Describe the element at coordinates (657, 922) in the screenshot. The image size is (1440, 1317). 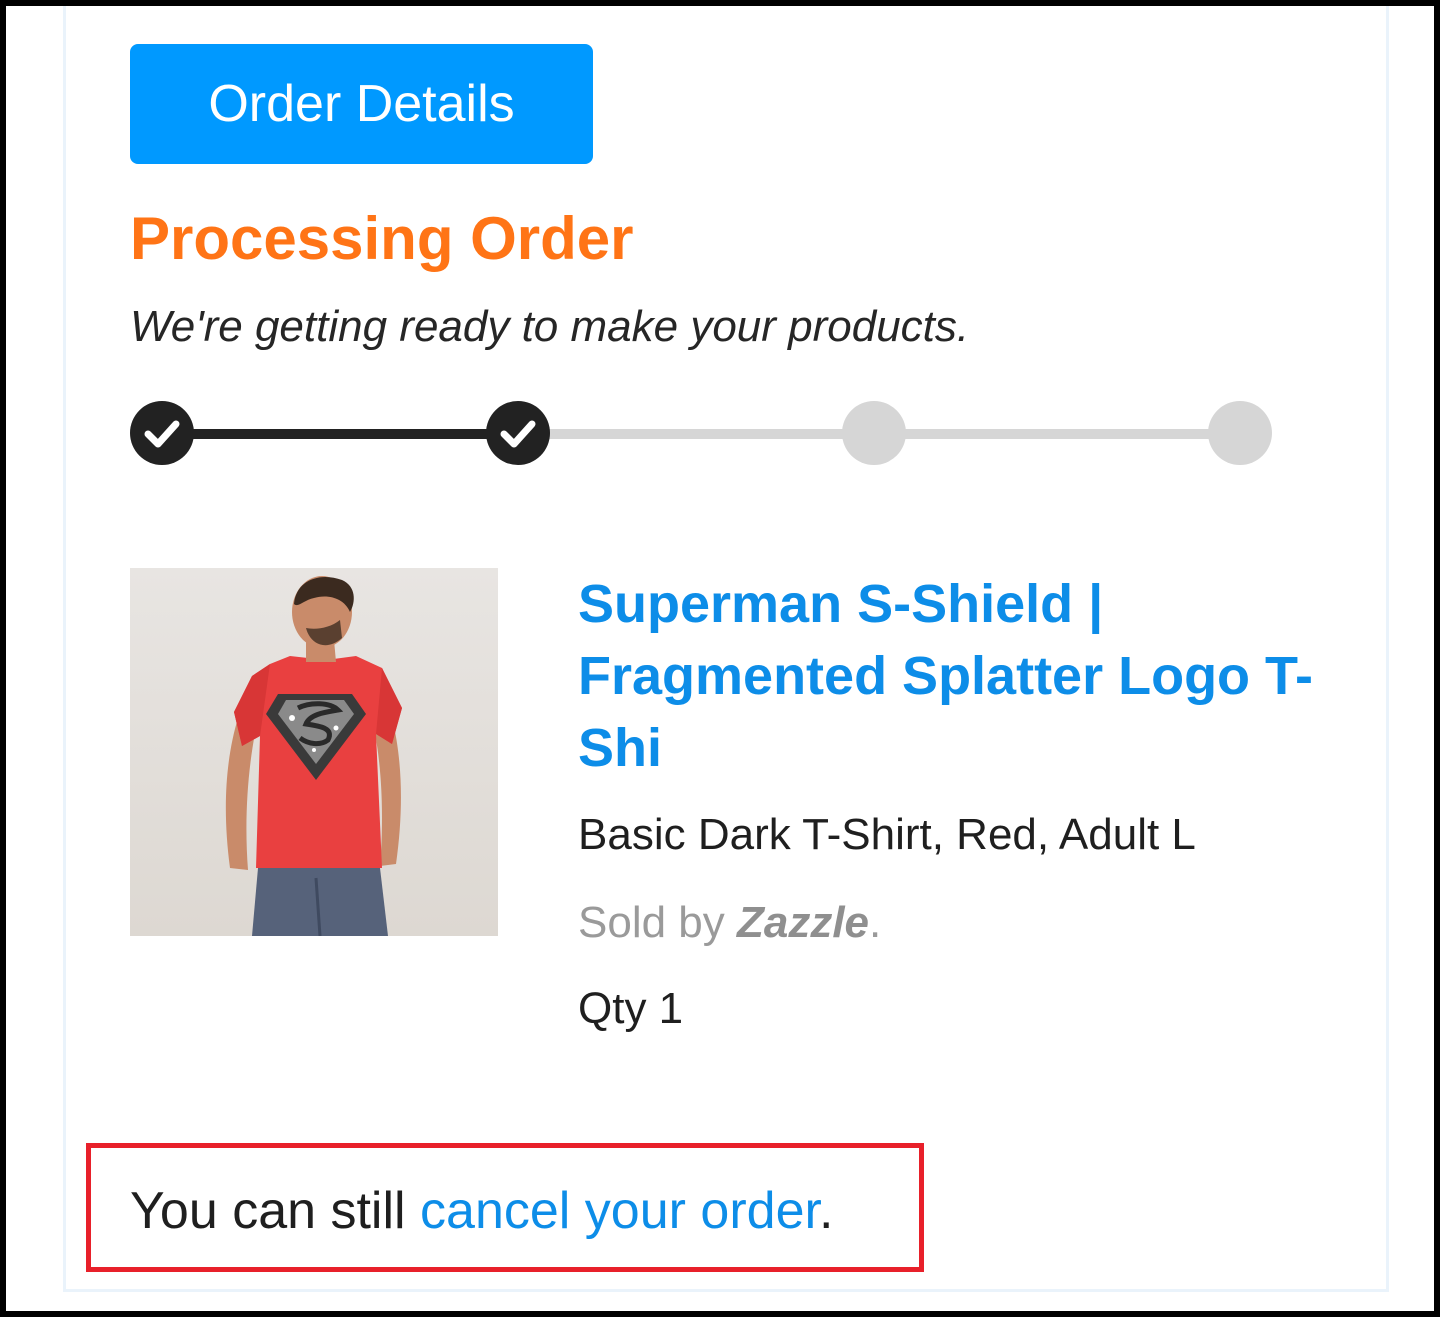
I see `seller-prefix: Sold by` at that location.